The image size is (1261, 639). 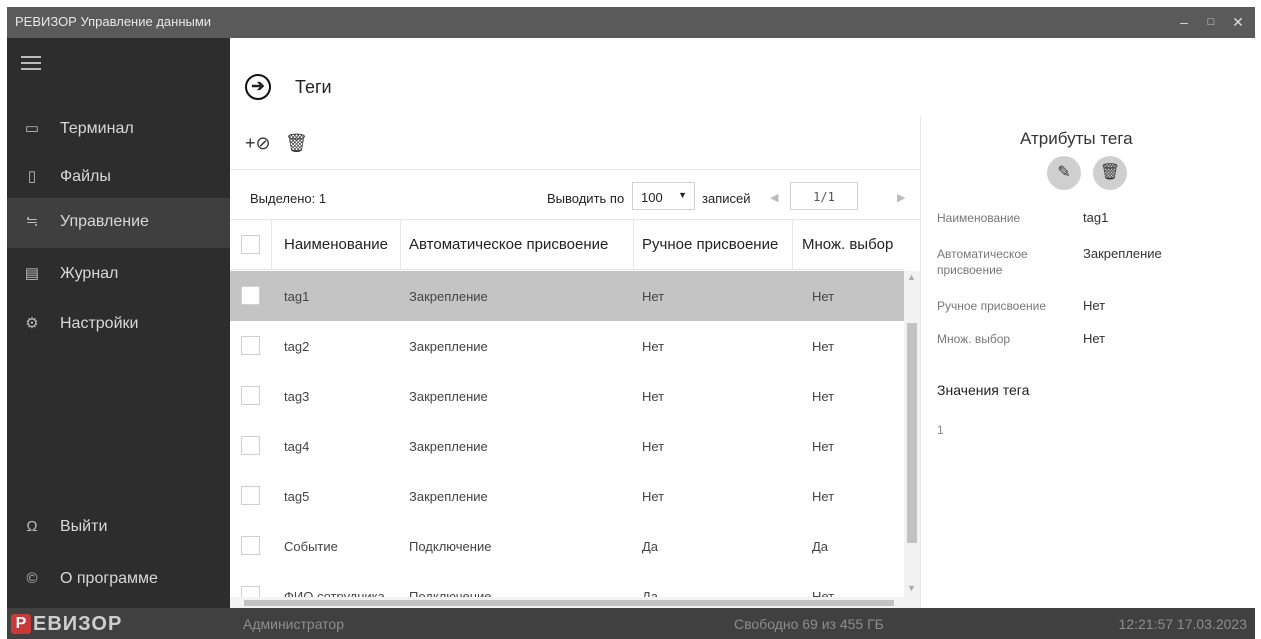 I want to click on sidebar-item-settings: ⚙ Настройки, so click(x=118, y=325).